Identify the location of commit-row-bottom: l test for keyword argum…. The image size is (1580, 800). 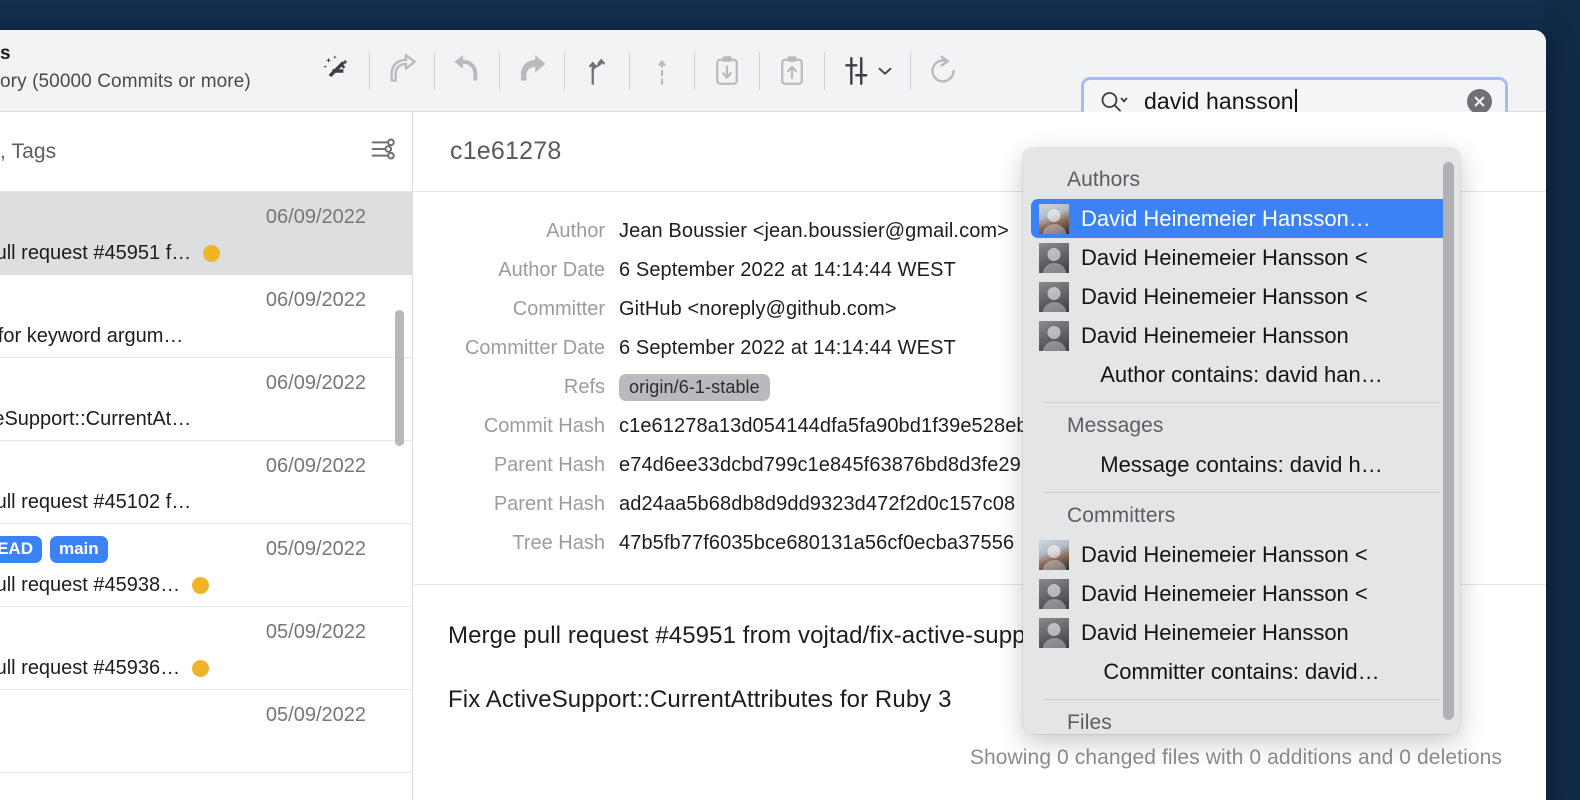
(183, 336).